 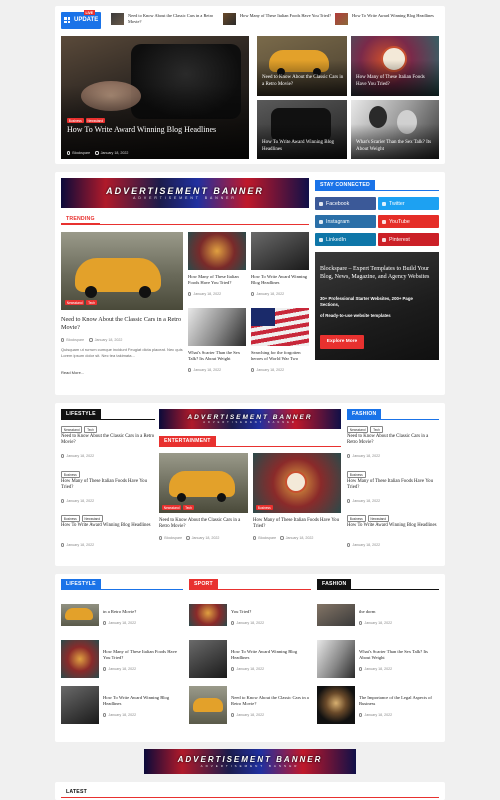 What do you see at coordinates (345, 239) in the screenshot?
I see `linkedin-button: LinkedIn` at bounding box center [345, 239].